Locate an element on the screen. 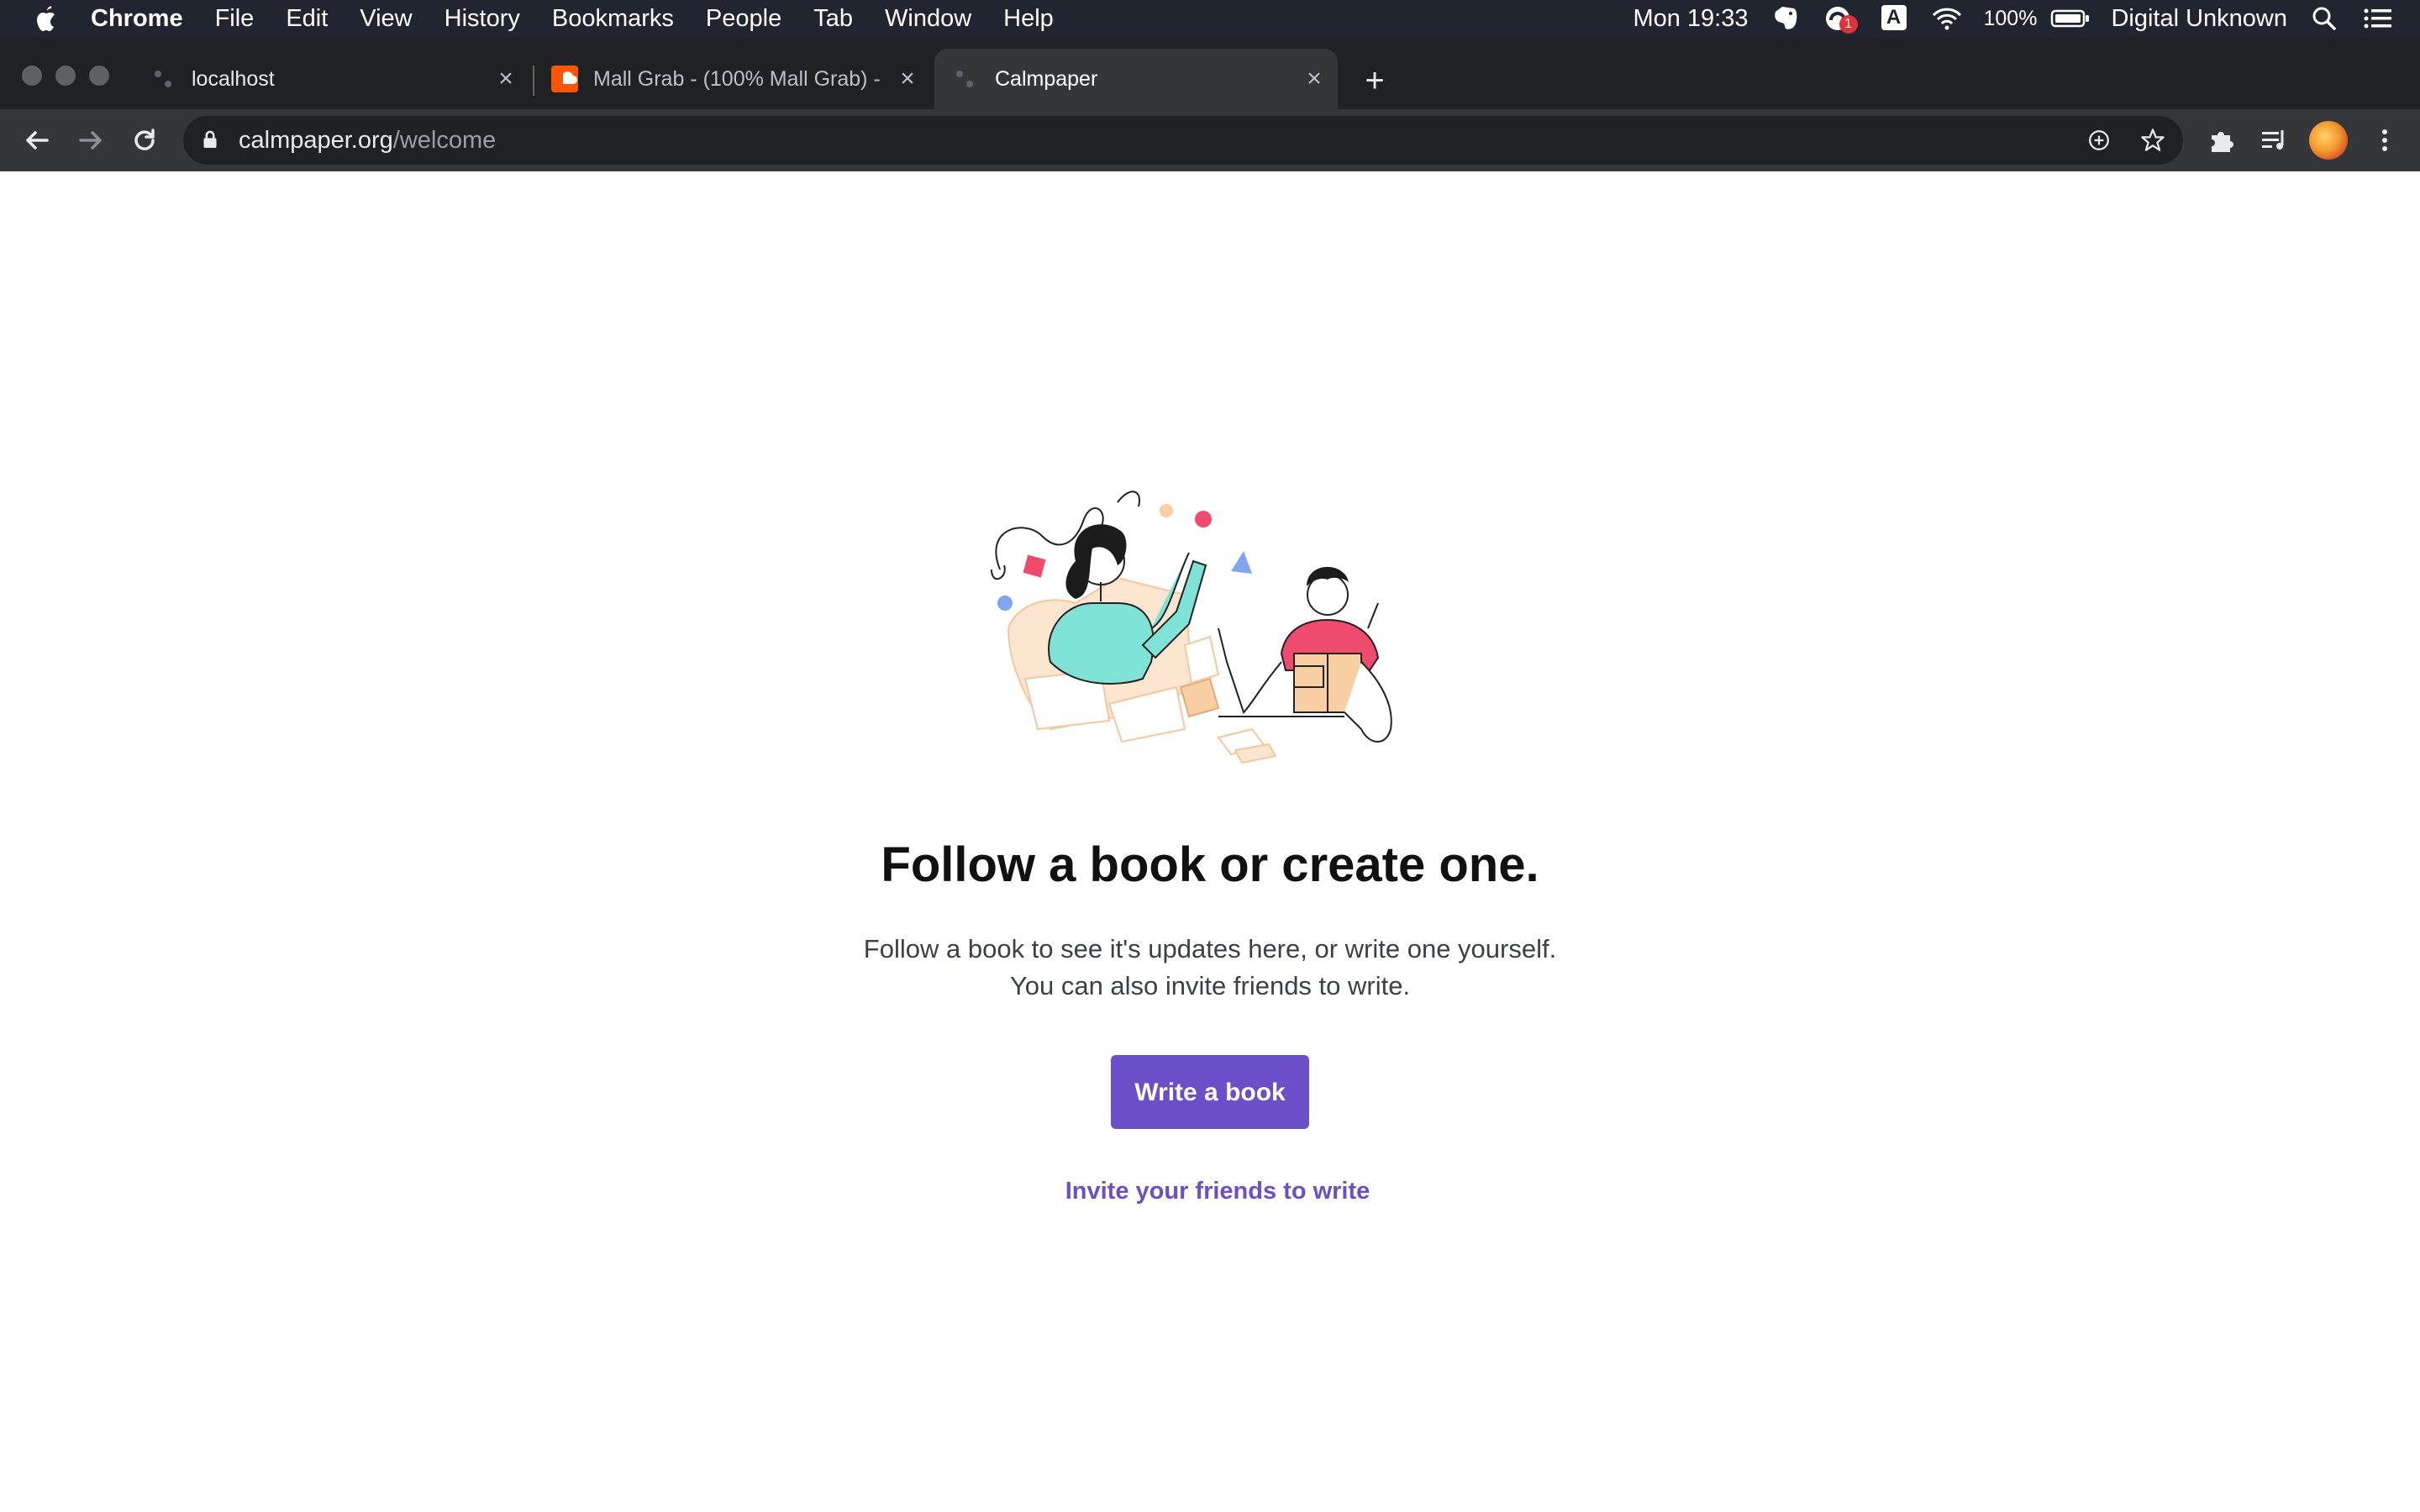 This screenshot has width=2420, height=1512. page-heading: Follow a book or create one. is located at coordinates (1210, 864).